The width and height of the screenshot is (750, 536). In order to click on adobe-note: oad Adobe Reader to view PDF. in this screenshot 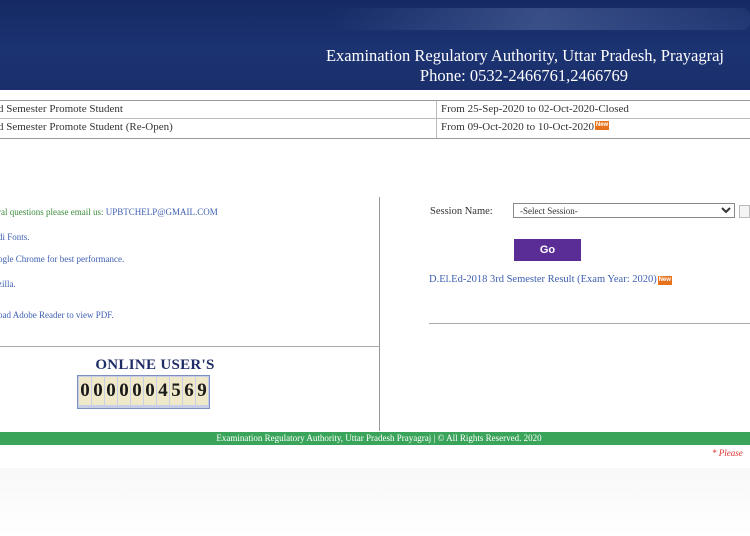, I will do `click(57, 315)`.